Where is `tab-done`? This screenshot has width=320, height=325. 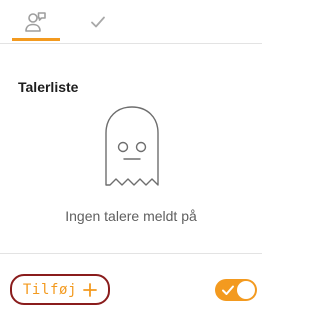
tab-done is located at coordinates (98, 21).